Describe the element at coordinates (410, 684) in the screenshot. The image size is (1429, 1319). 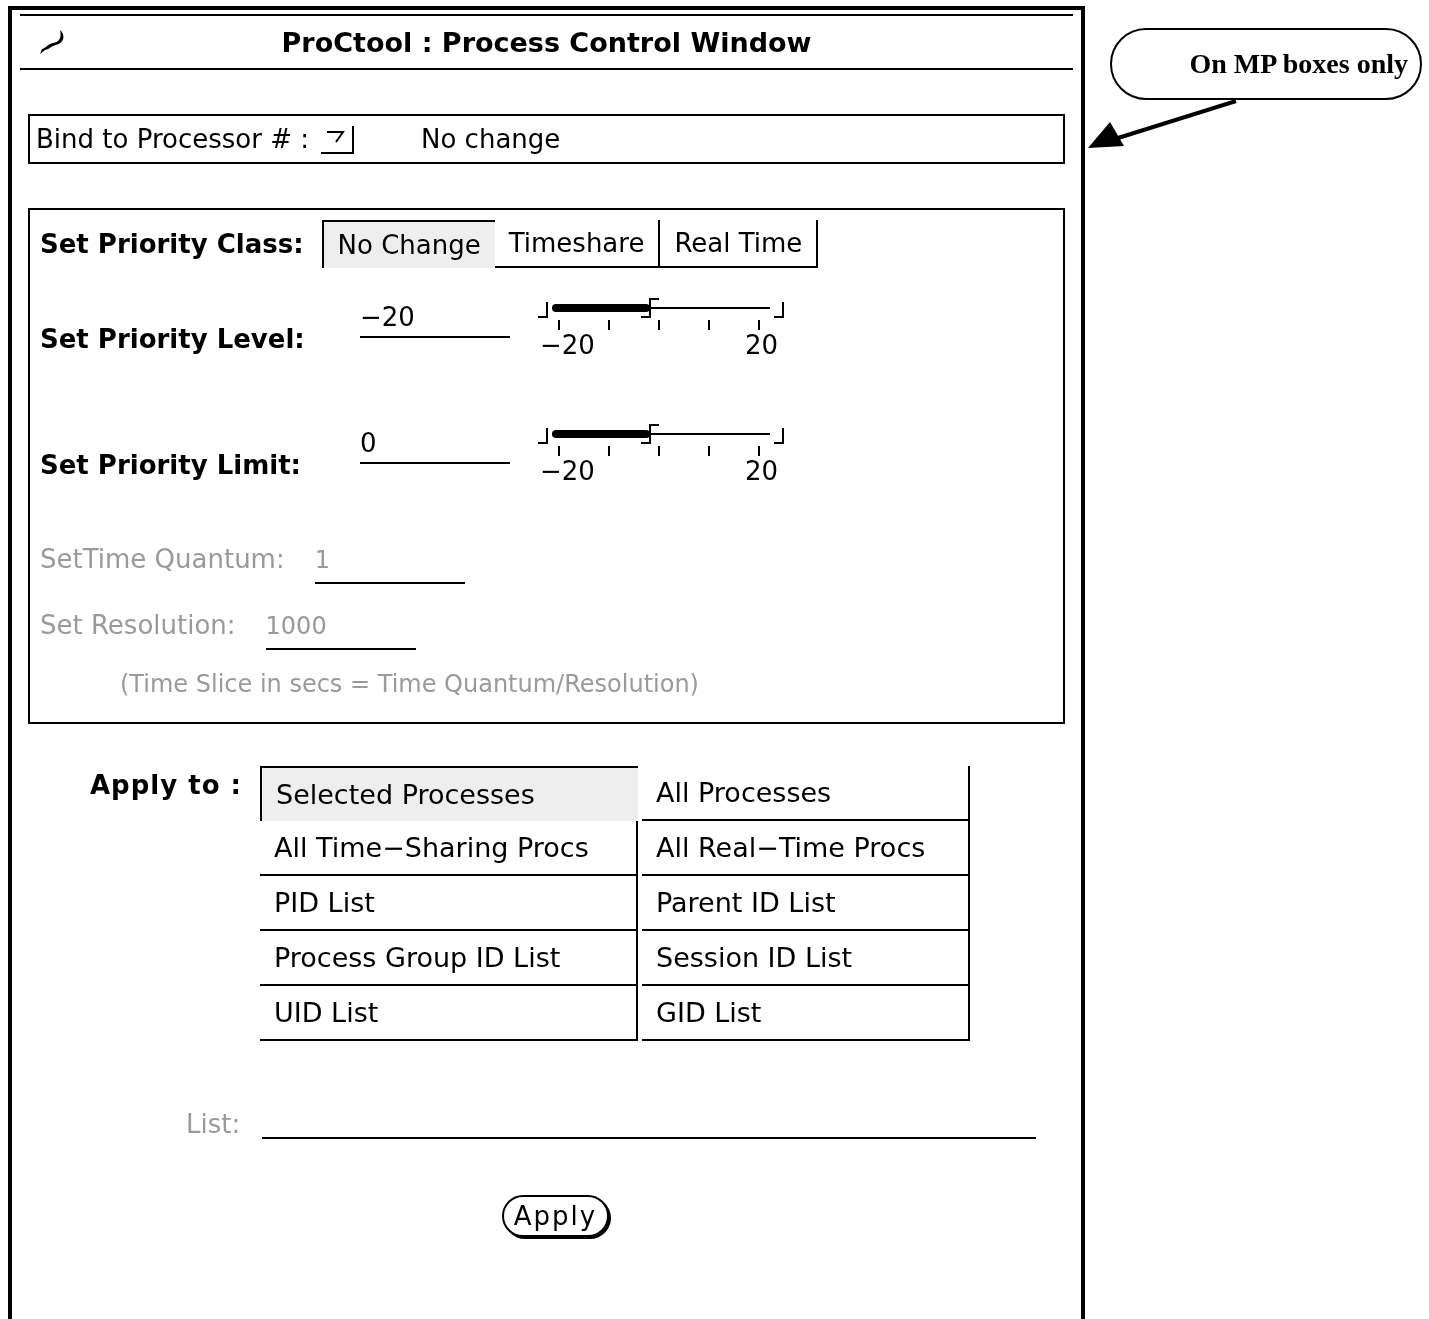
I see `formula-note: (Time Slice in secs = Time Quantum/Resolution)` at that location.